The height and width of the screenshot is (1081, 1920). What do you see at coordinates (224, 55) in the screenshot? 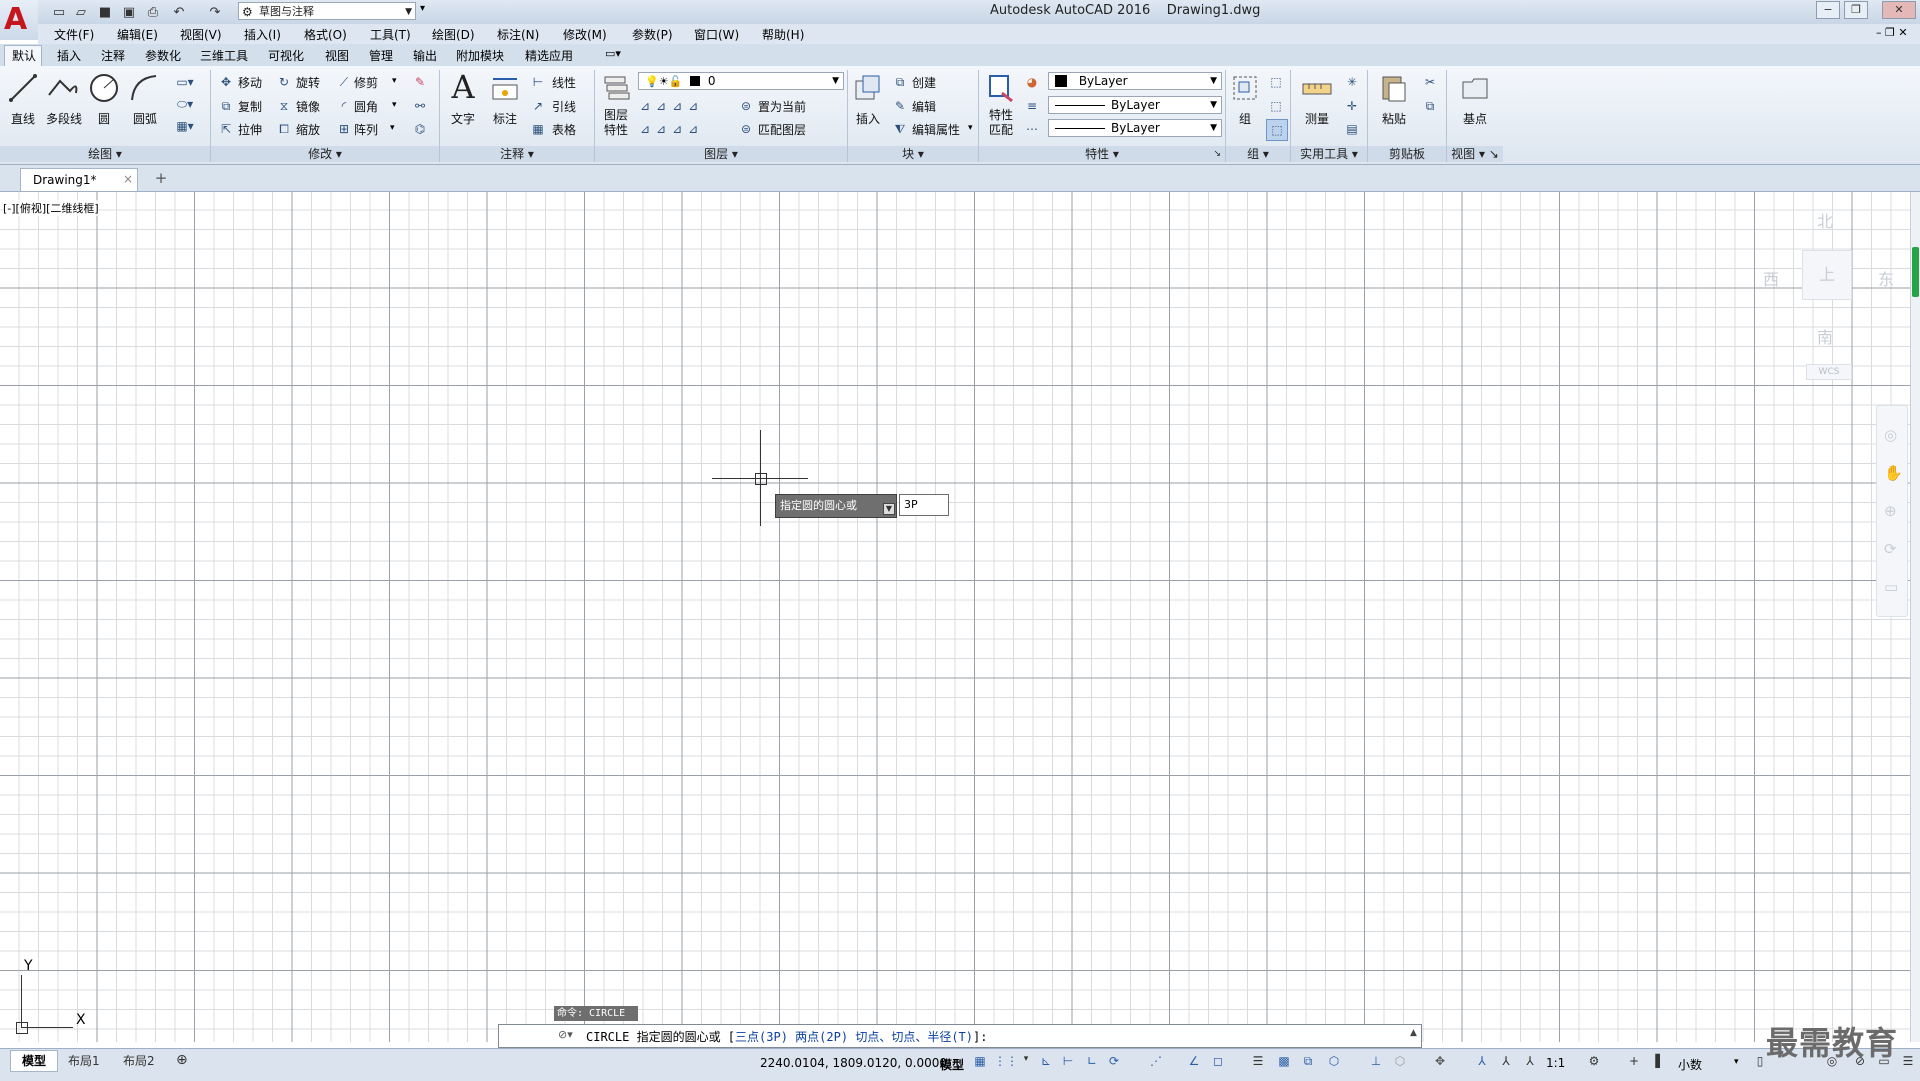
I see `ribbon-tab-3d-tools: 三维工具` at bounding box center [224, 55].